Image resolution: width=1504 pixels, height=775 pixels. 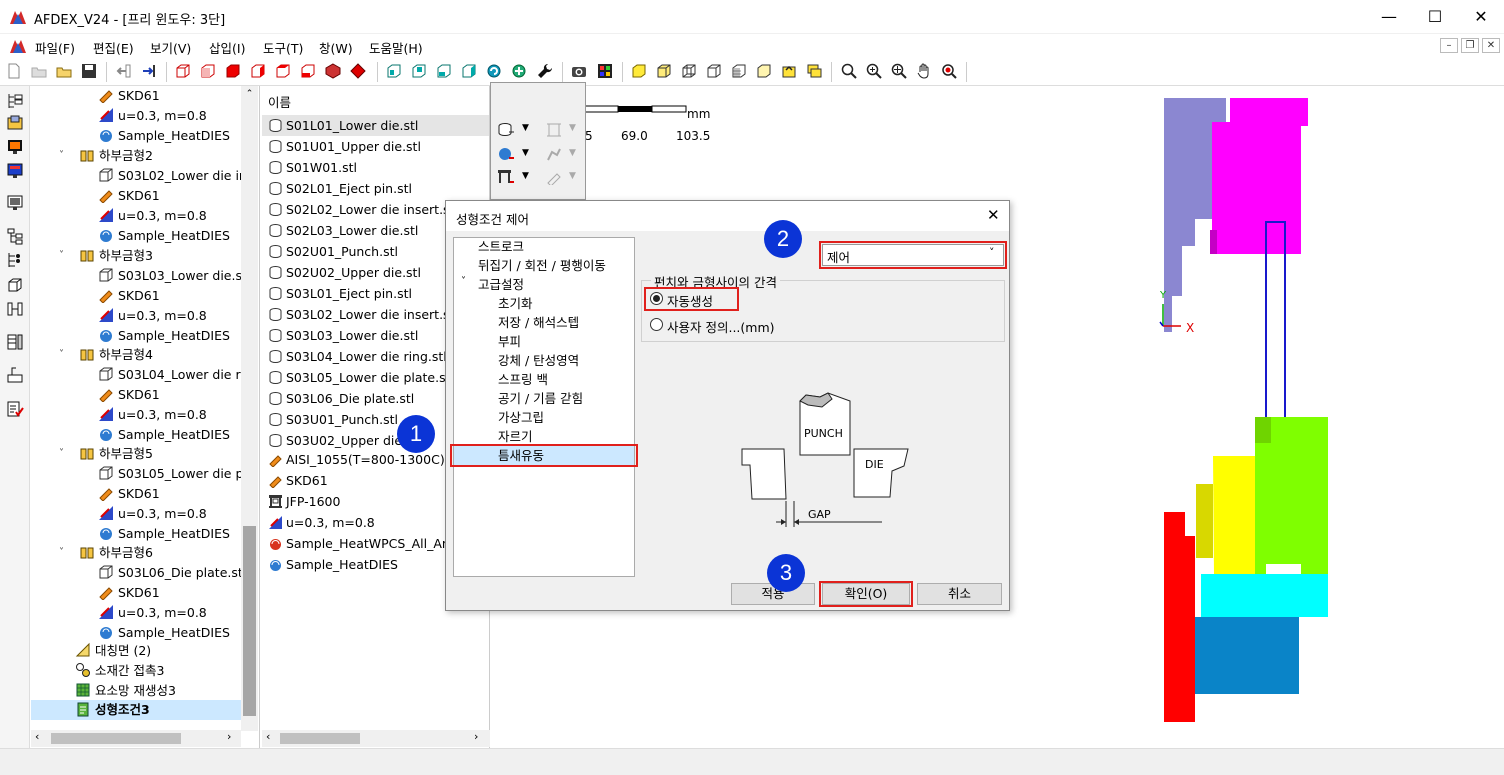 I want to click on file-item: S02L03_Lower die.stl, so click(x=343, y=230).